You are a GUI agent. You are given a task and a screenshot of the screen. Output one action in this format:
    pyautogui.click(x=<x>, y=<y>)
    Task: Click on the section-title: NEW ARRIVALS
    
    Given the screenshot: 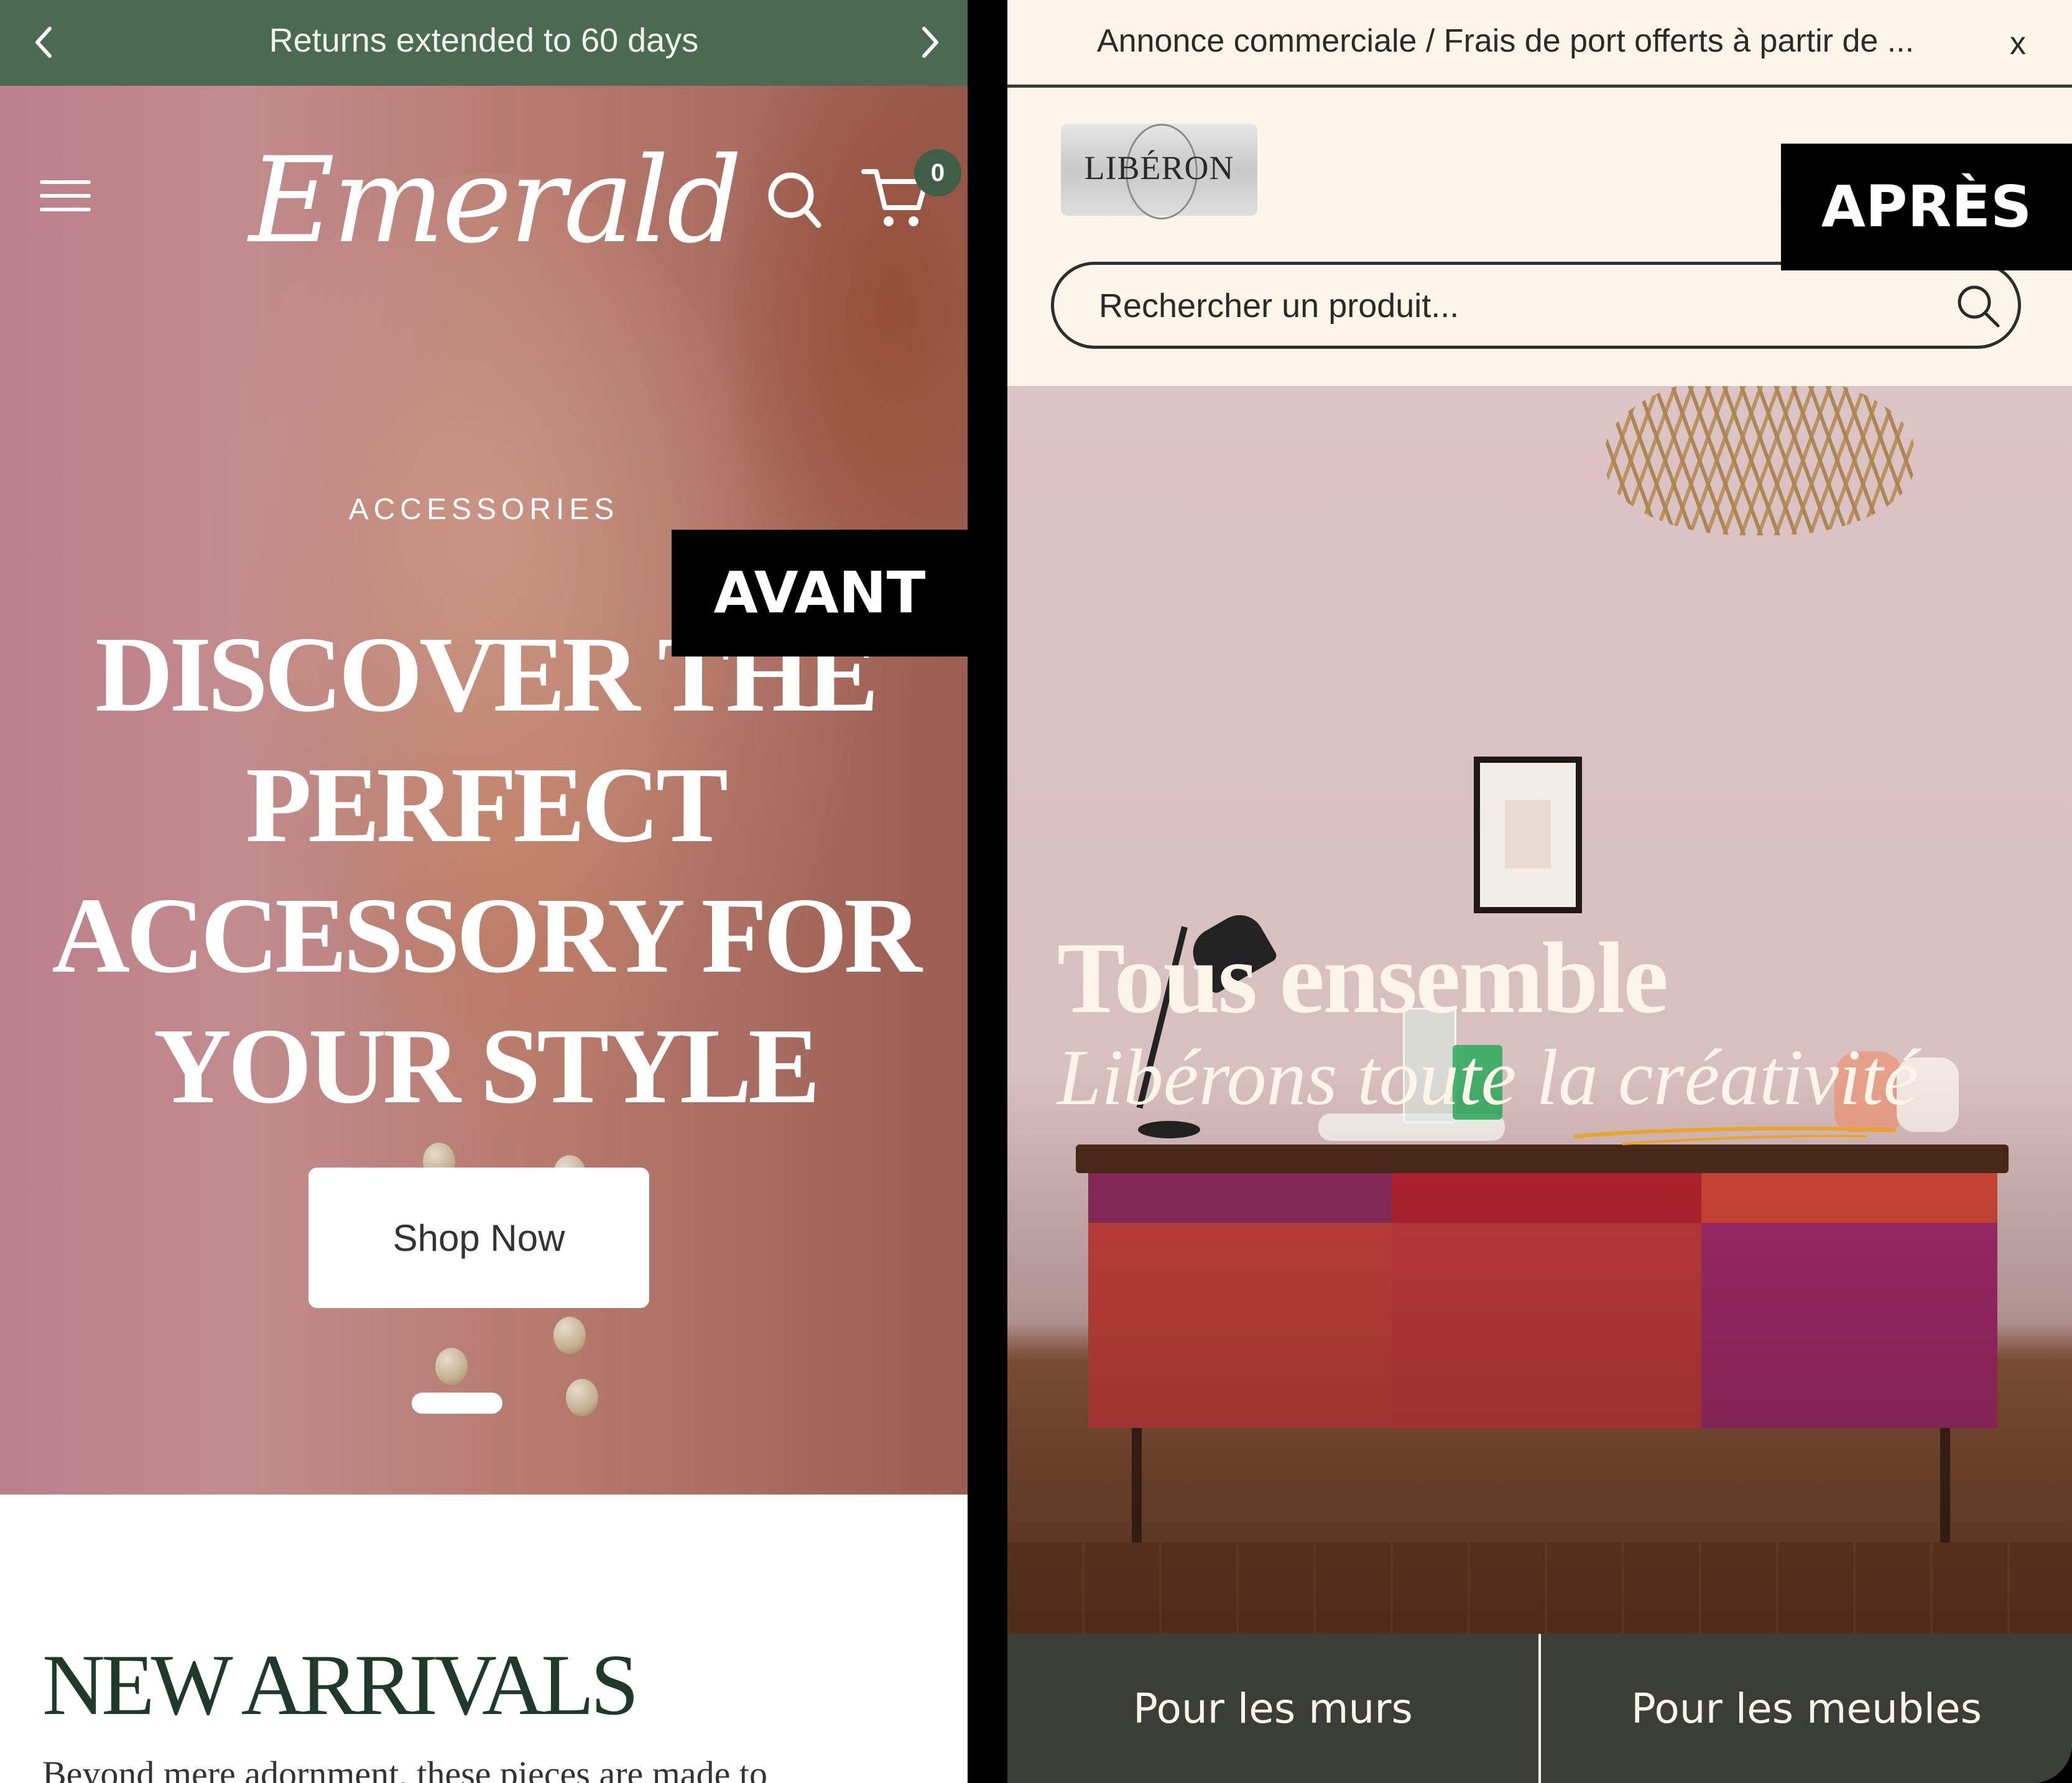 What is the action you would take?
    pyautogui.click(x=340, y=1685)
    